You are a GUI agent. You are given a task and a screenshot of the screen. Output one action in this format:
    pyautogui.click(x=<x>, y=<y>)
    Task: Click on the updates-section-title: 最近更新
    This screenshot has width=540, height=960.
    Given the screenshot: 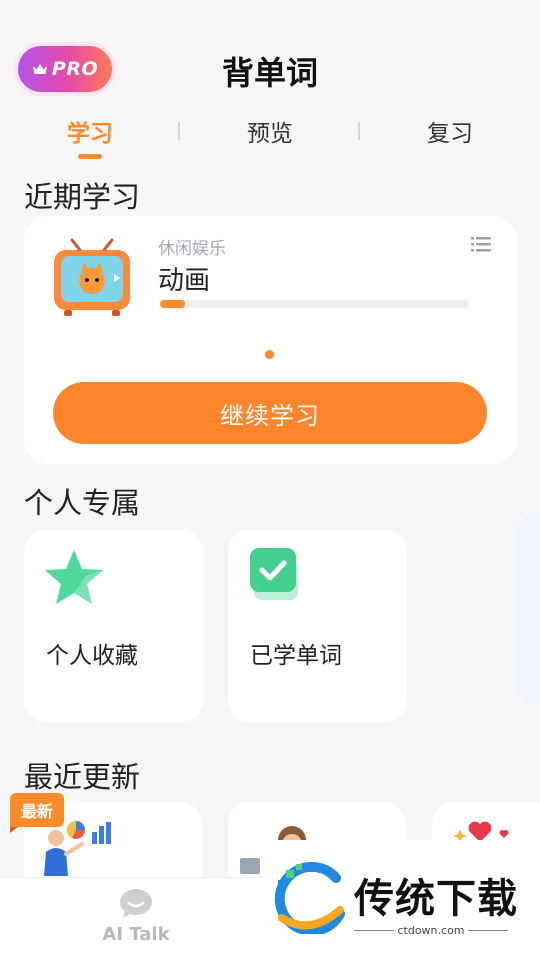 What is the action you would take?
    pyautogui.click(x=82, y=777)
    